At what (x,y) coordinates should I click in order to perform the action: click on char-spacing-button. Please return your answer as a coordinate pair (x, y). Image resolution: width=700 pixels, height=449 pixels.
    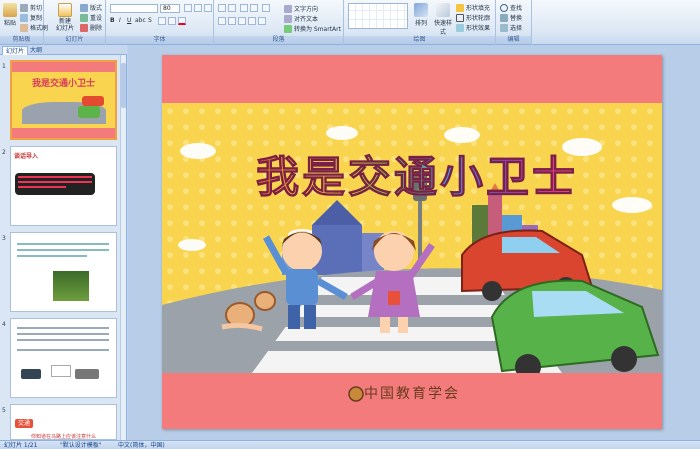
    Looking at the image, I should click on (162, 21).